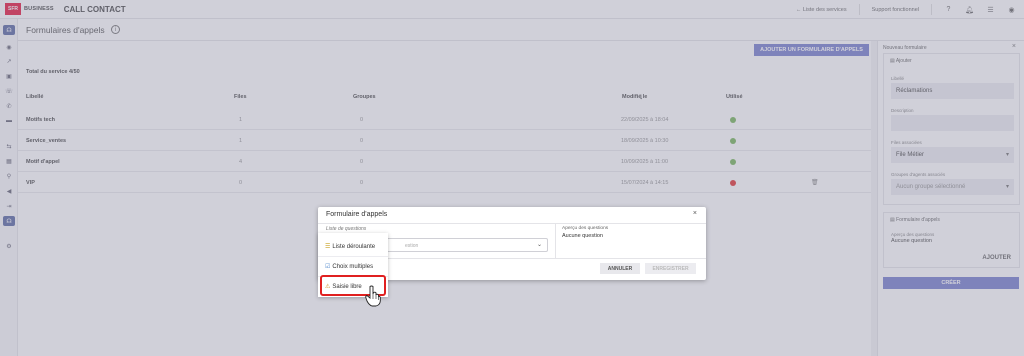  I want to click on option-choix-multiples: ☑ Choix multiples, so click(353, 266).